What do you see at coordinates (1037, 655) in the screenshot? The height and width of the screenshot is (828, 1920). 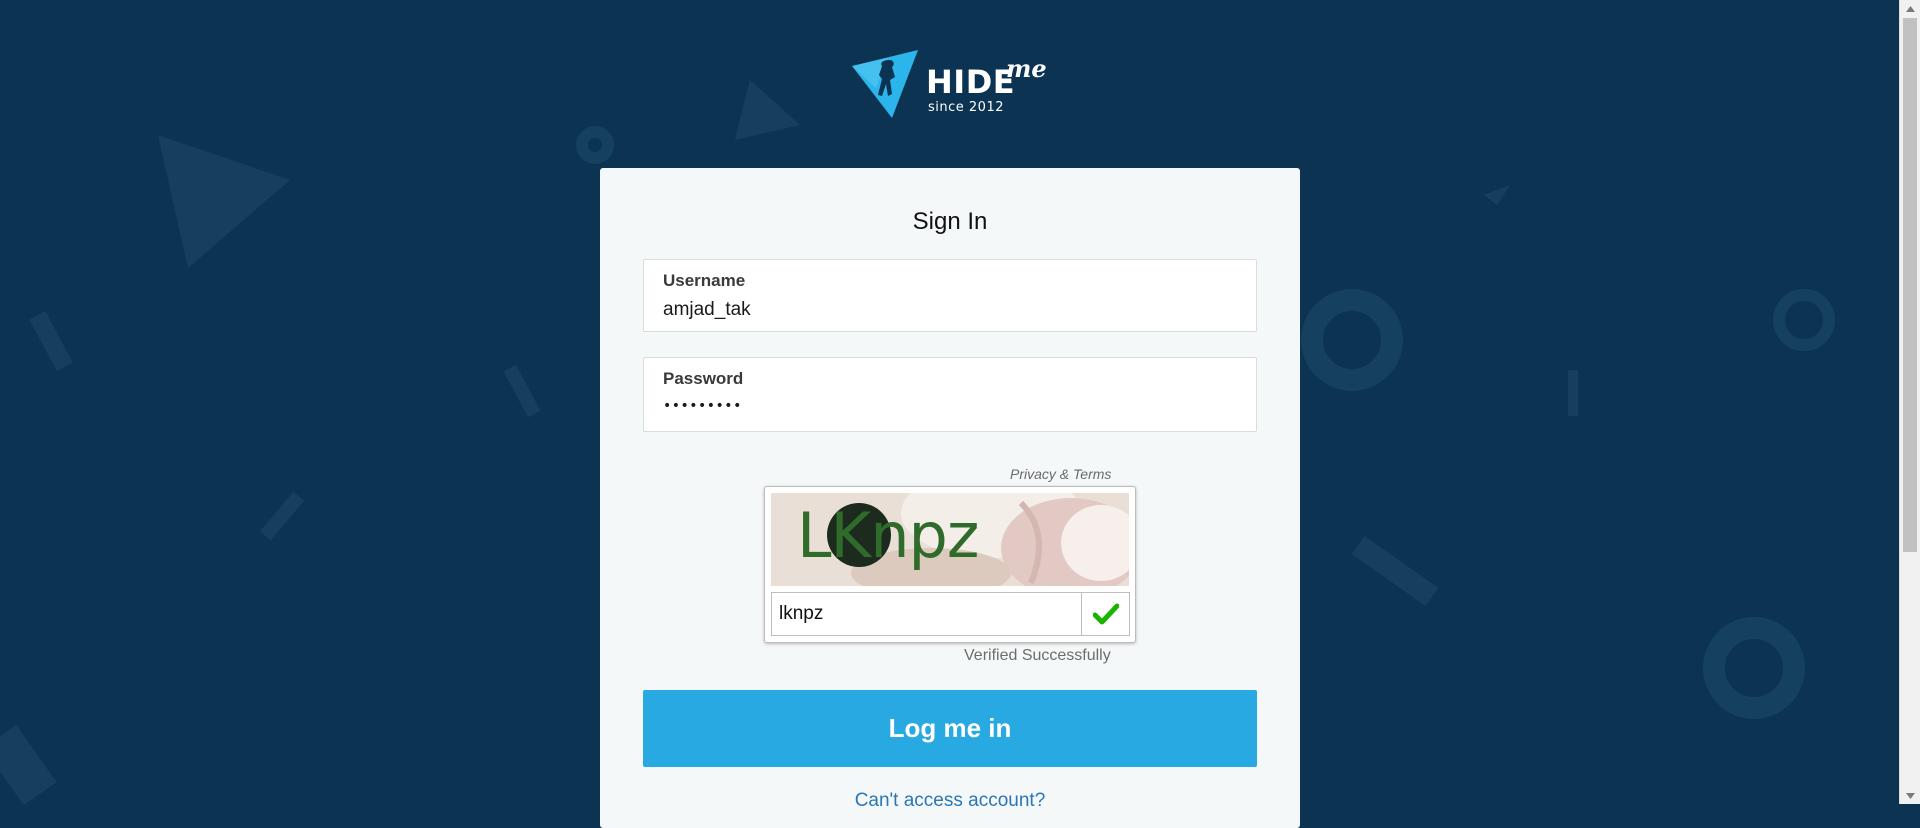 I see `captcha-status: Verified Successfully` at bounding box center [1037, 655].